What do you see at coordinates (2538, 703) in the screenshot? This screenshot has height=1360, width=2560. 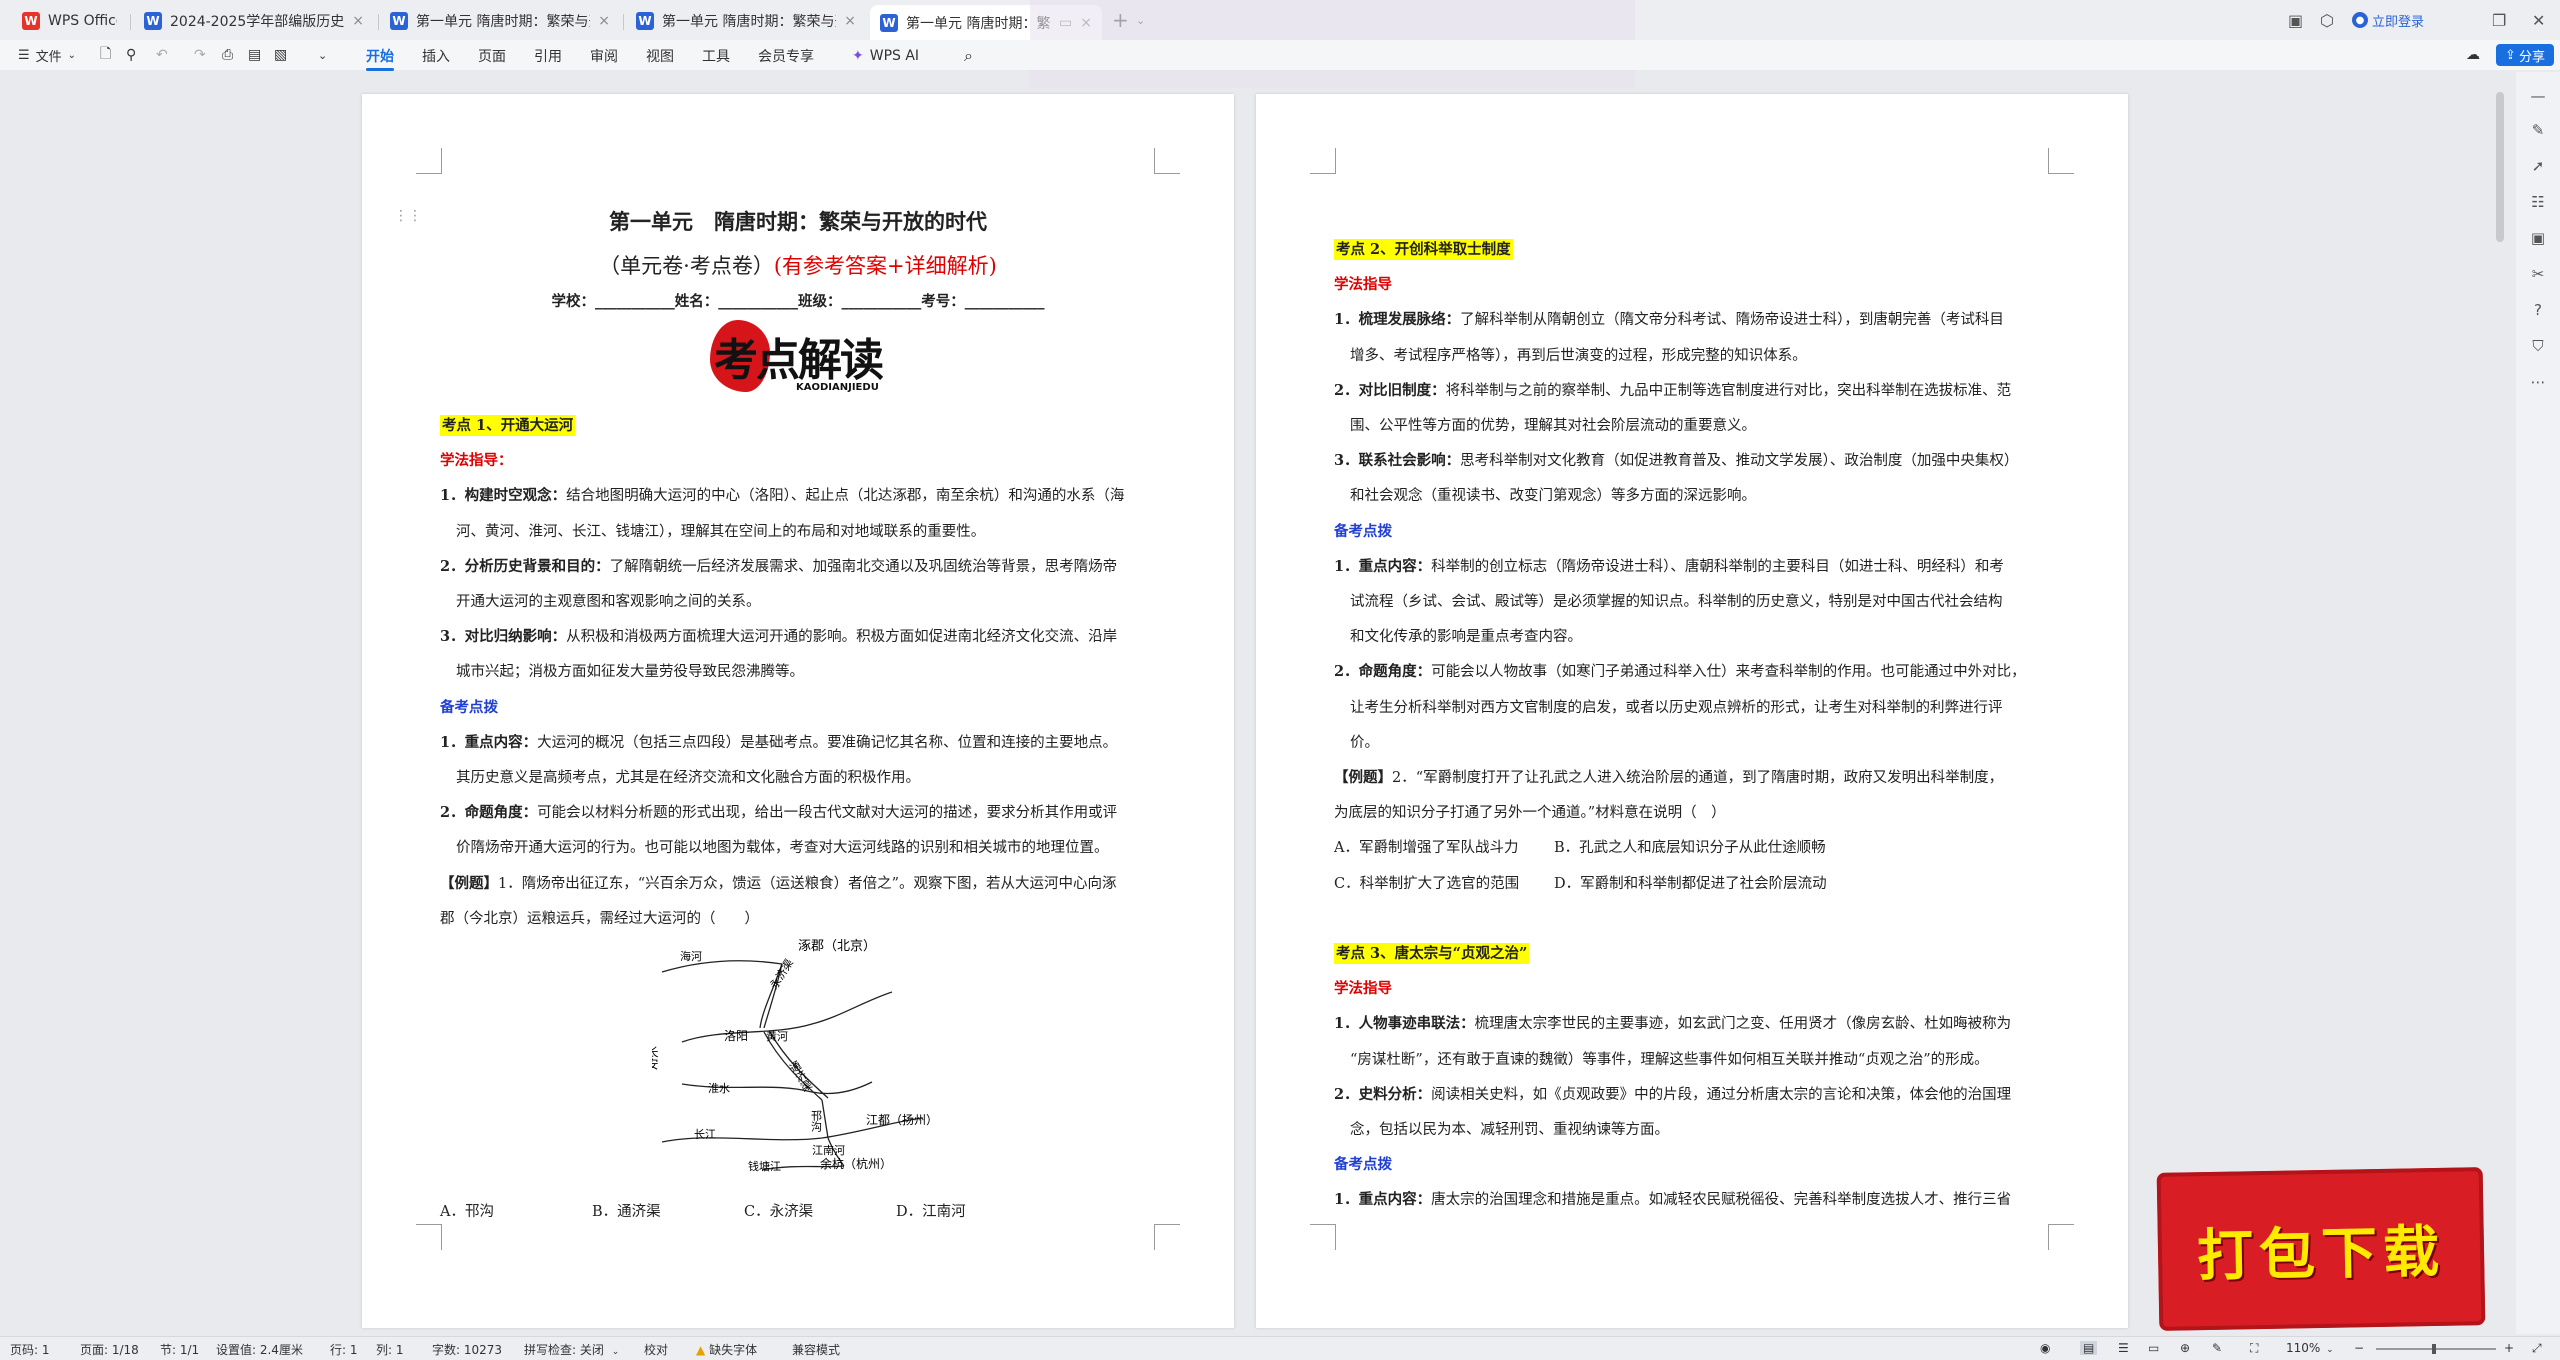 I see `right-side-toolbar: — ✎ ➚ ☷ ▣ ✂ ? ⛉ ⋯` at bounding box center [2538, 703].